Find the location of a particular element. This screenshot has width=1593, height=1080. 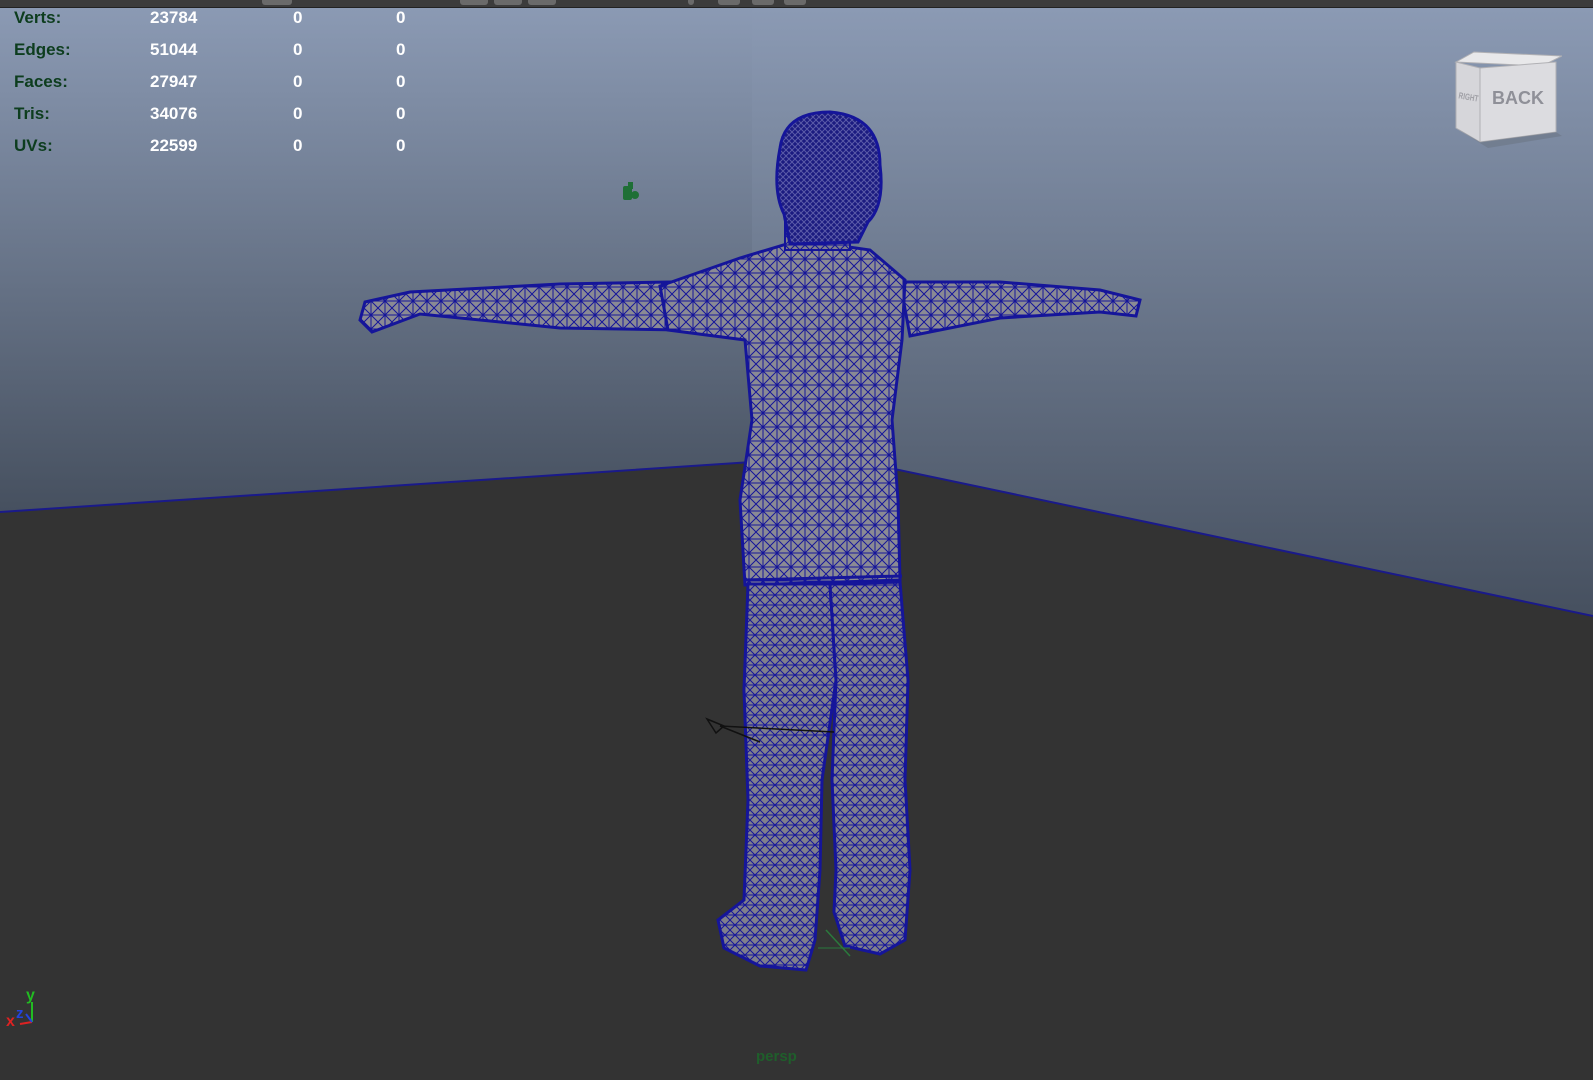

panel-toolbar is located at coordinates (796, 4).